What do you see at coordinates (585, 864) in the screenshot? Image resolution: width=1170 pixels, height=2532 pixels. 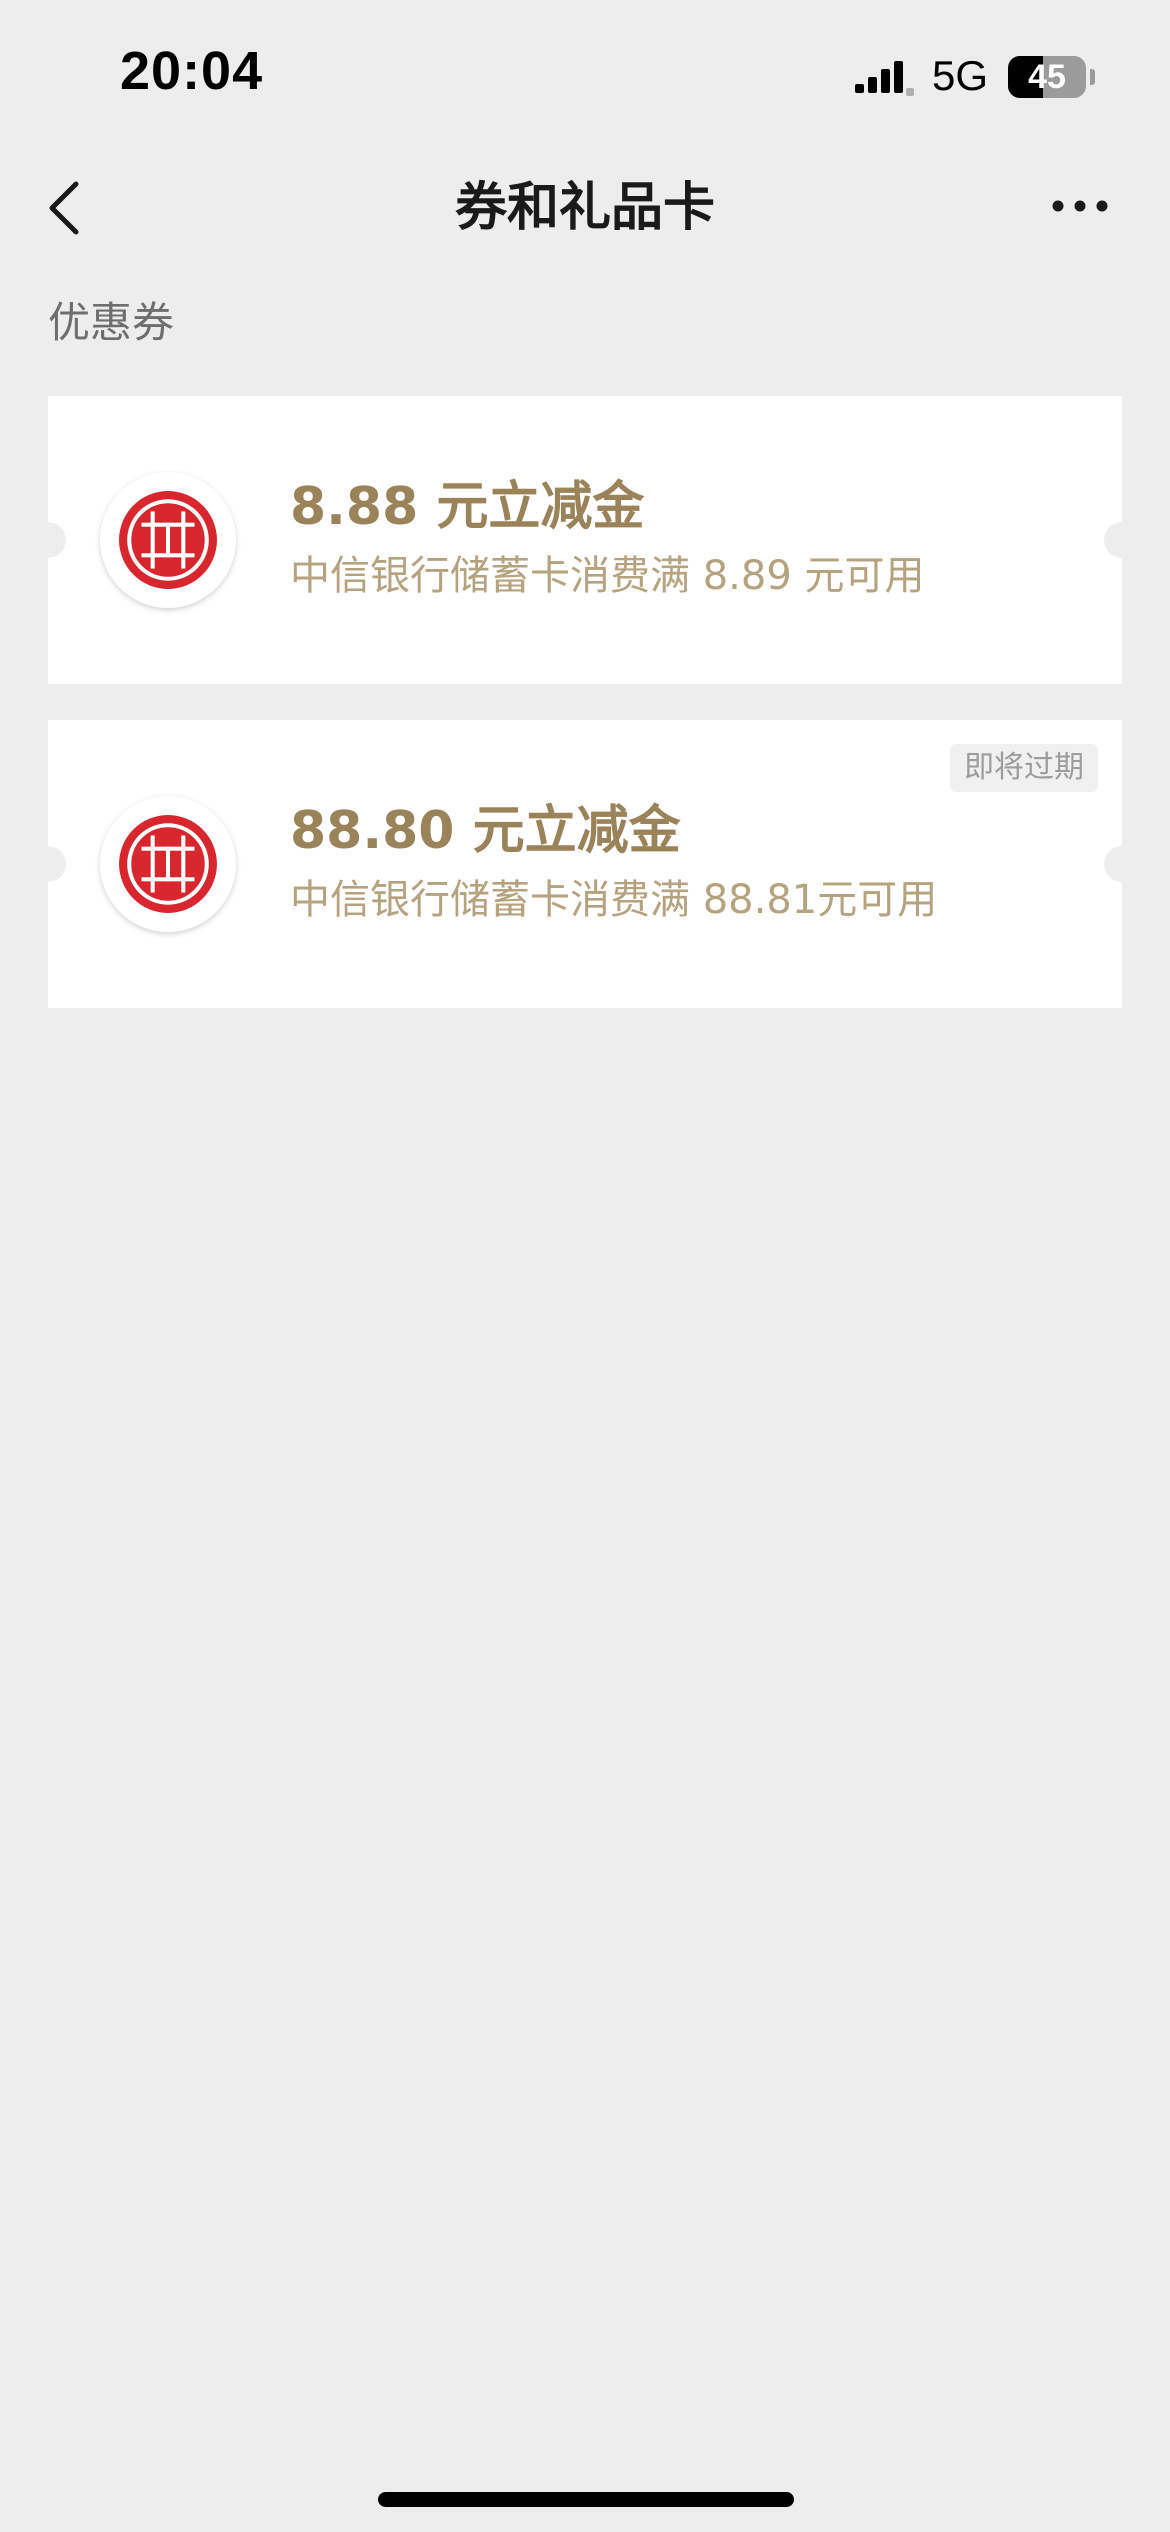 I see `coupon-card: 即将过期 88.80 元立减金 中信银行储蓄卡消费满 88.81元可用` at bounding box center [585, 864].